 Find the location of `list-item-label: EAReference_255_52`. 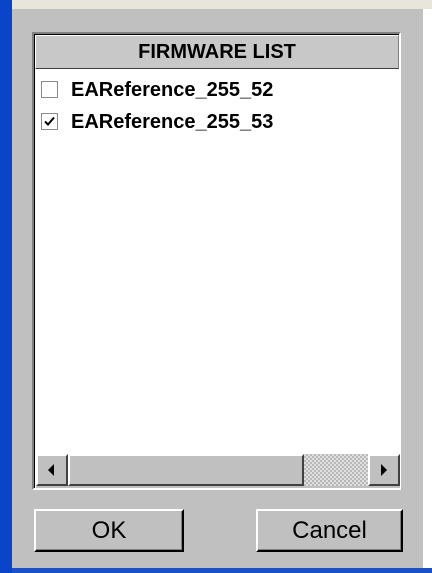

list-item-label: EAReference_255_52 is located at coordinates (172, 90).